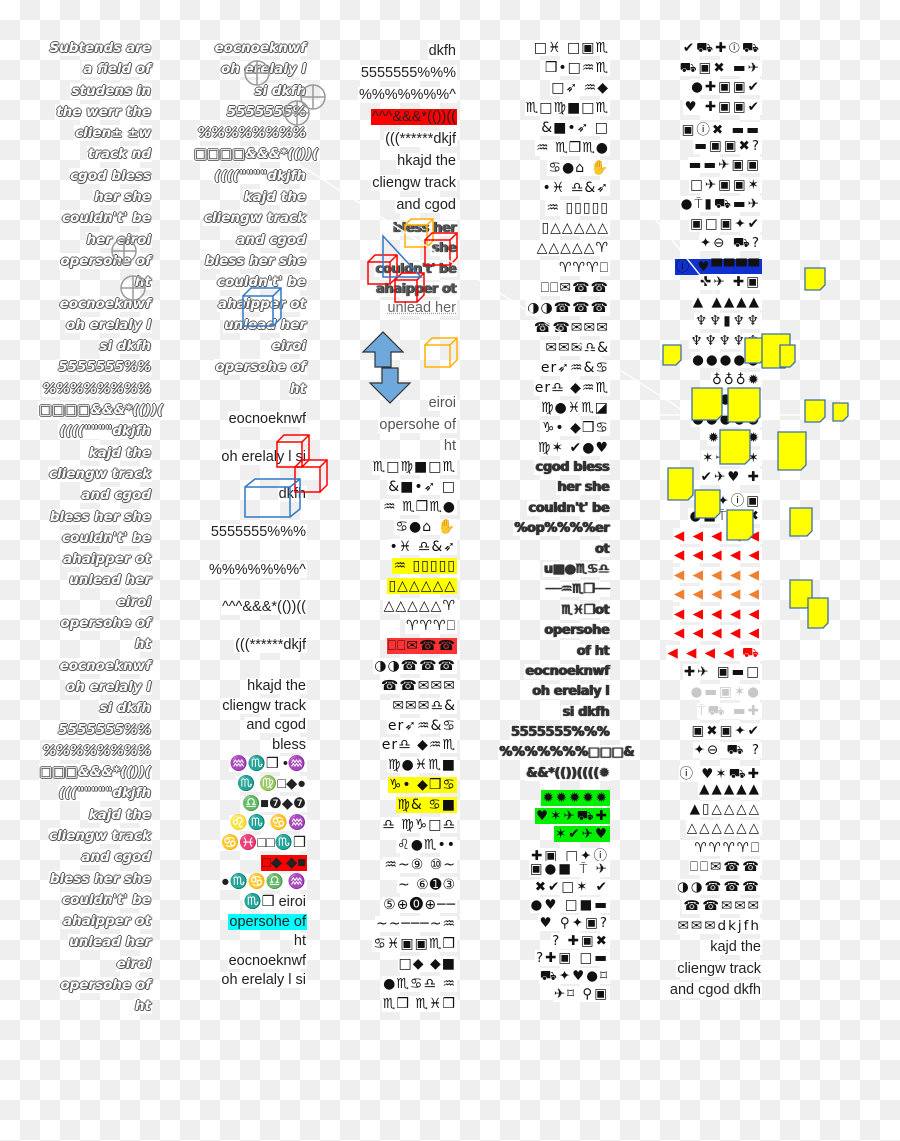 The height and width of the screenshot is (1141, 900). What do you see at coordinates (714, 652) in the screenshot?
I see `line-text: ◀ ◀ ◀ ◀ ⛟` at bounding box center [714, 652].